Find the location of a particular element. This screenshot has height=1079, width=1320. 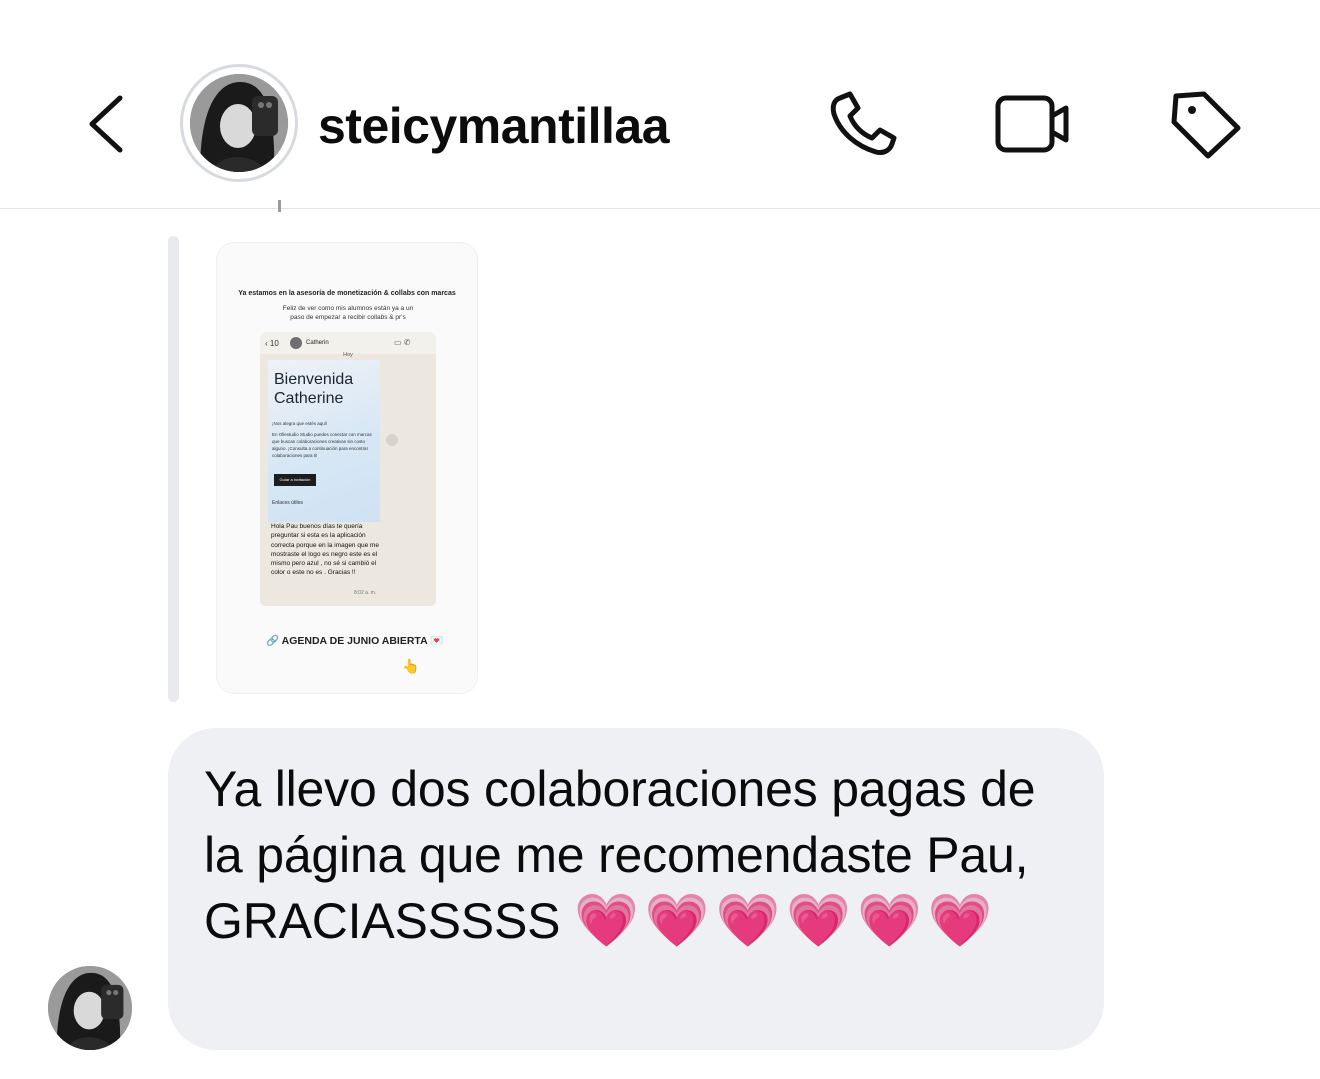

phone-forward-icon is located at coordinates (392, 440).